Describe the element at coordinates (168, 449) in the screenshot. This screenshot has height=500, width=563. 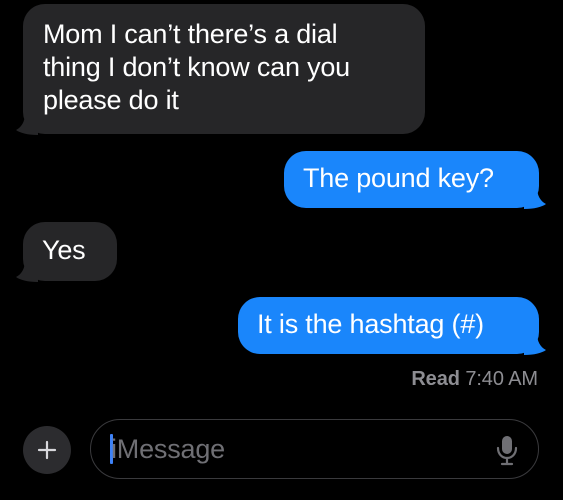
I see `message-input-placeholder: iMessage` at that location.